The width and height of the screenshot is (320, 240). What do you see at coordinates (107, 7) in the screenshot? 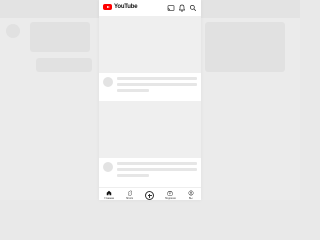
I see `youtube-logo-icon` at bounding box center [107, 7].